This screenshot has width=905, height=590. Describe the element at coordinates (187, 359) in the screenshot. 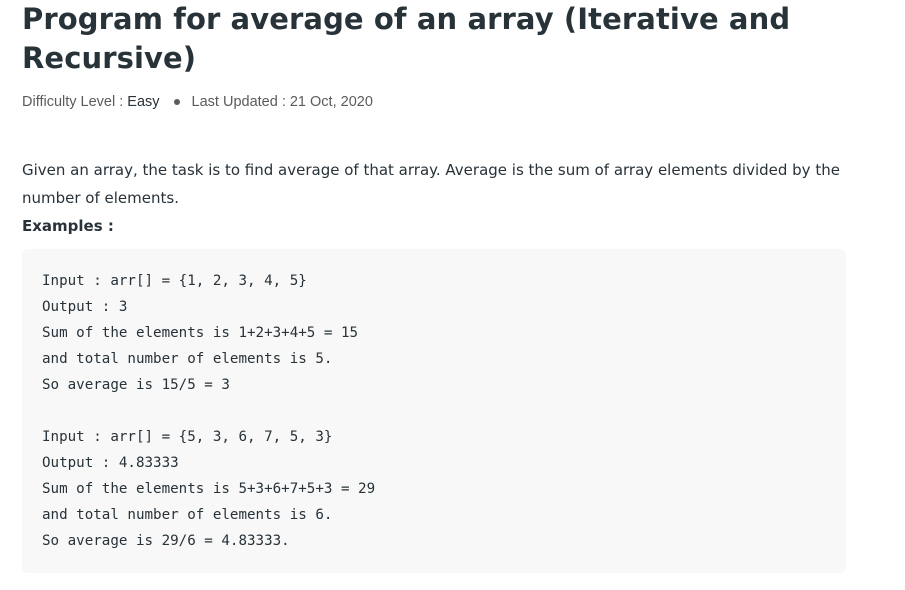

I see `code-line: and total number of elements is 5.` at that location.